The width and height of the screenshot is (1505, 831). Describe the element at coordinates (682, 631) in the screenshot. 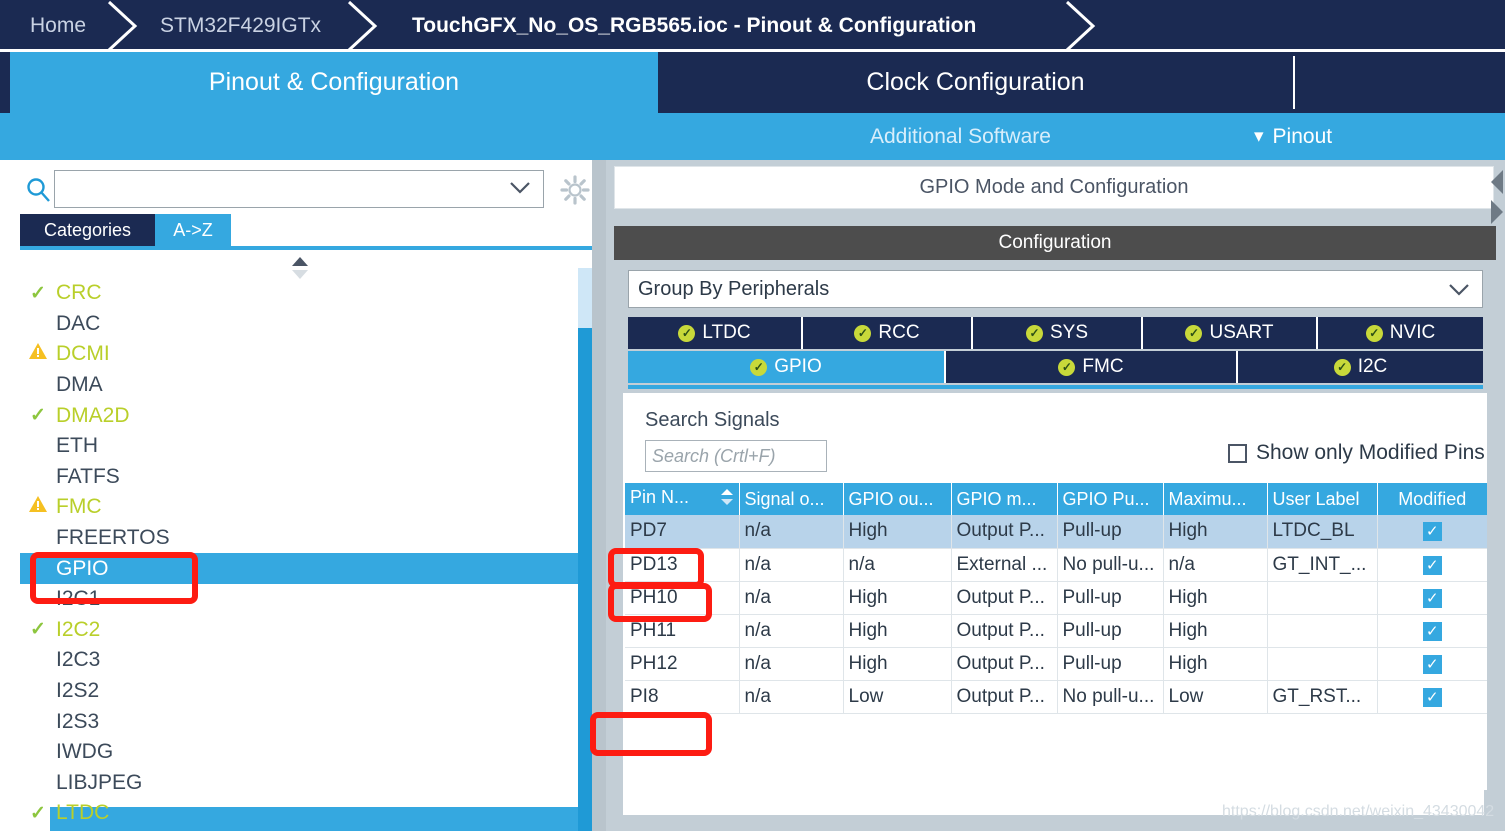

I see `pin-table-cell: PH11` at that location.